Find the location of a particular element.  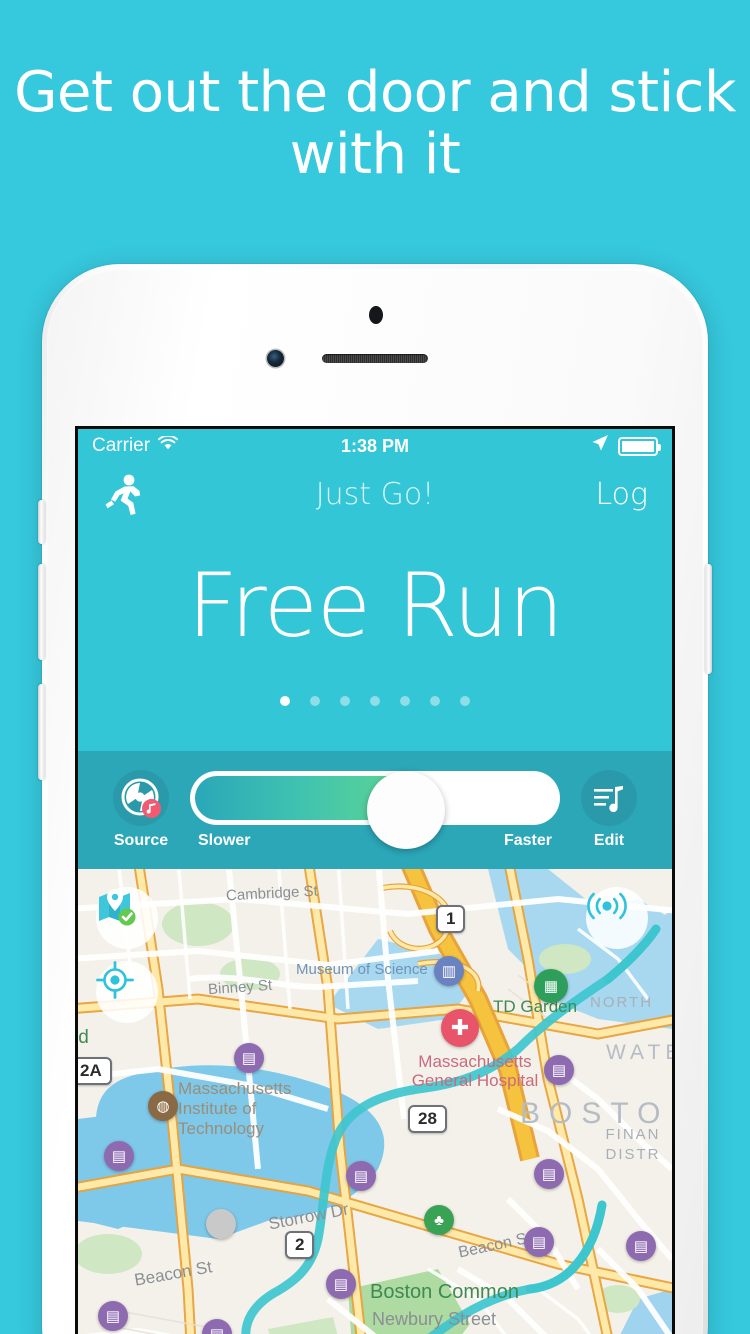

pace-slider: Slower Faster is located at coordinates (375, 810).